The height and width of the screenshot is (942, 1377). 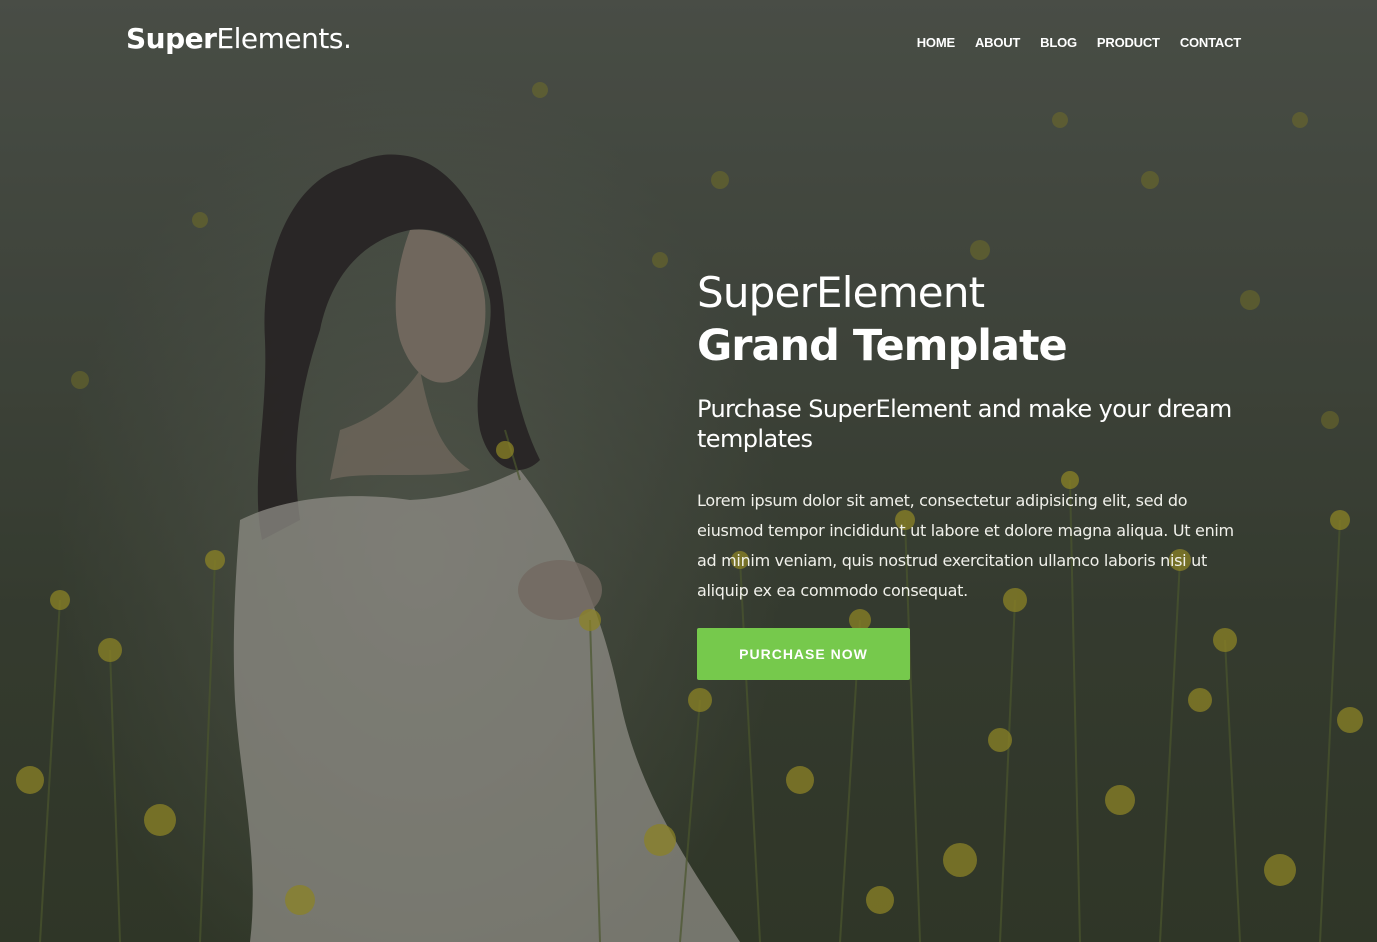 I want to click on nav-item-product: PRODUCT, so click(x=1128, y=41).